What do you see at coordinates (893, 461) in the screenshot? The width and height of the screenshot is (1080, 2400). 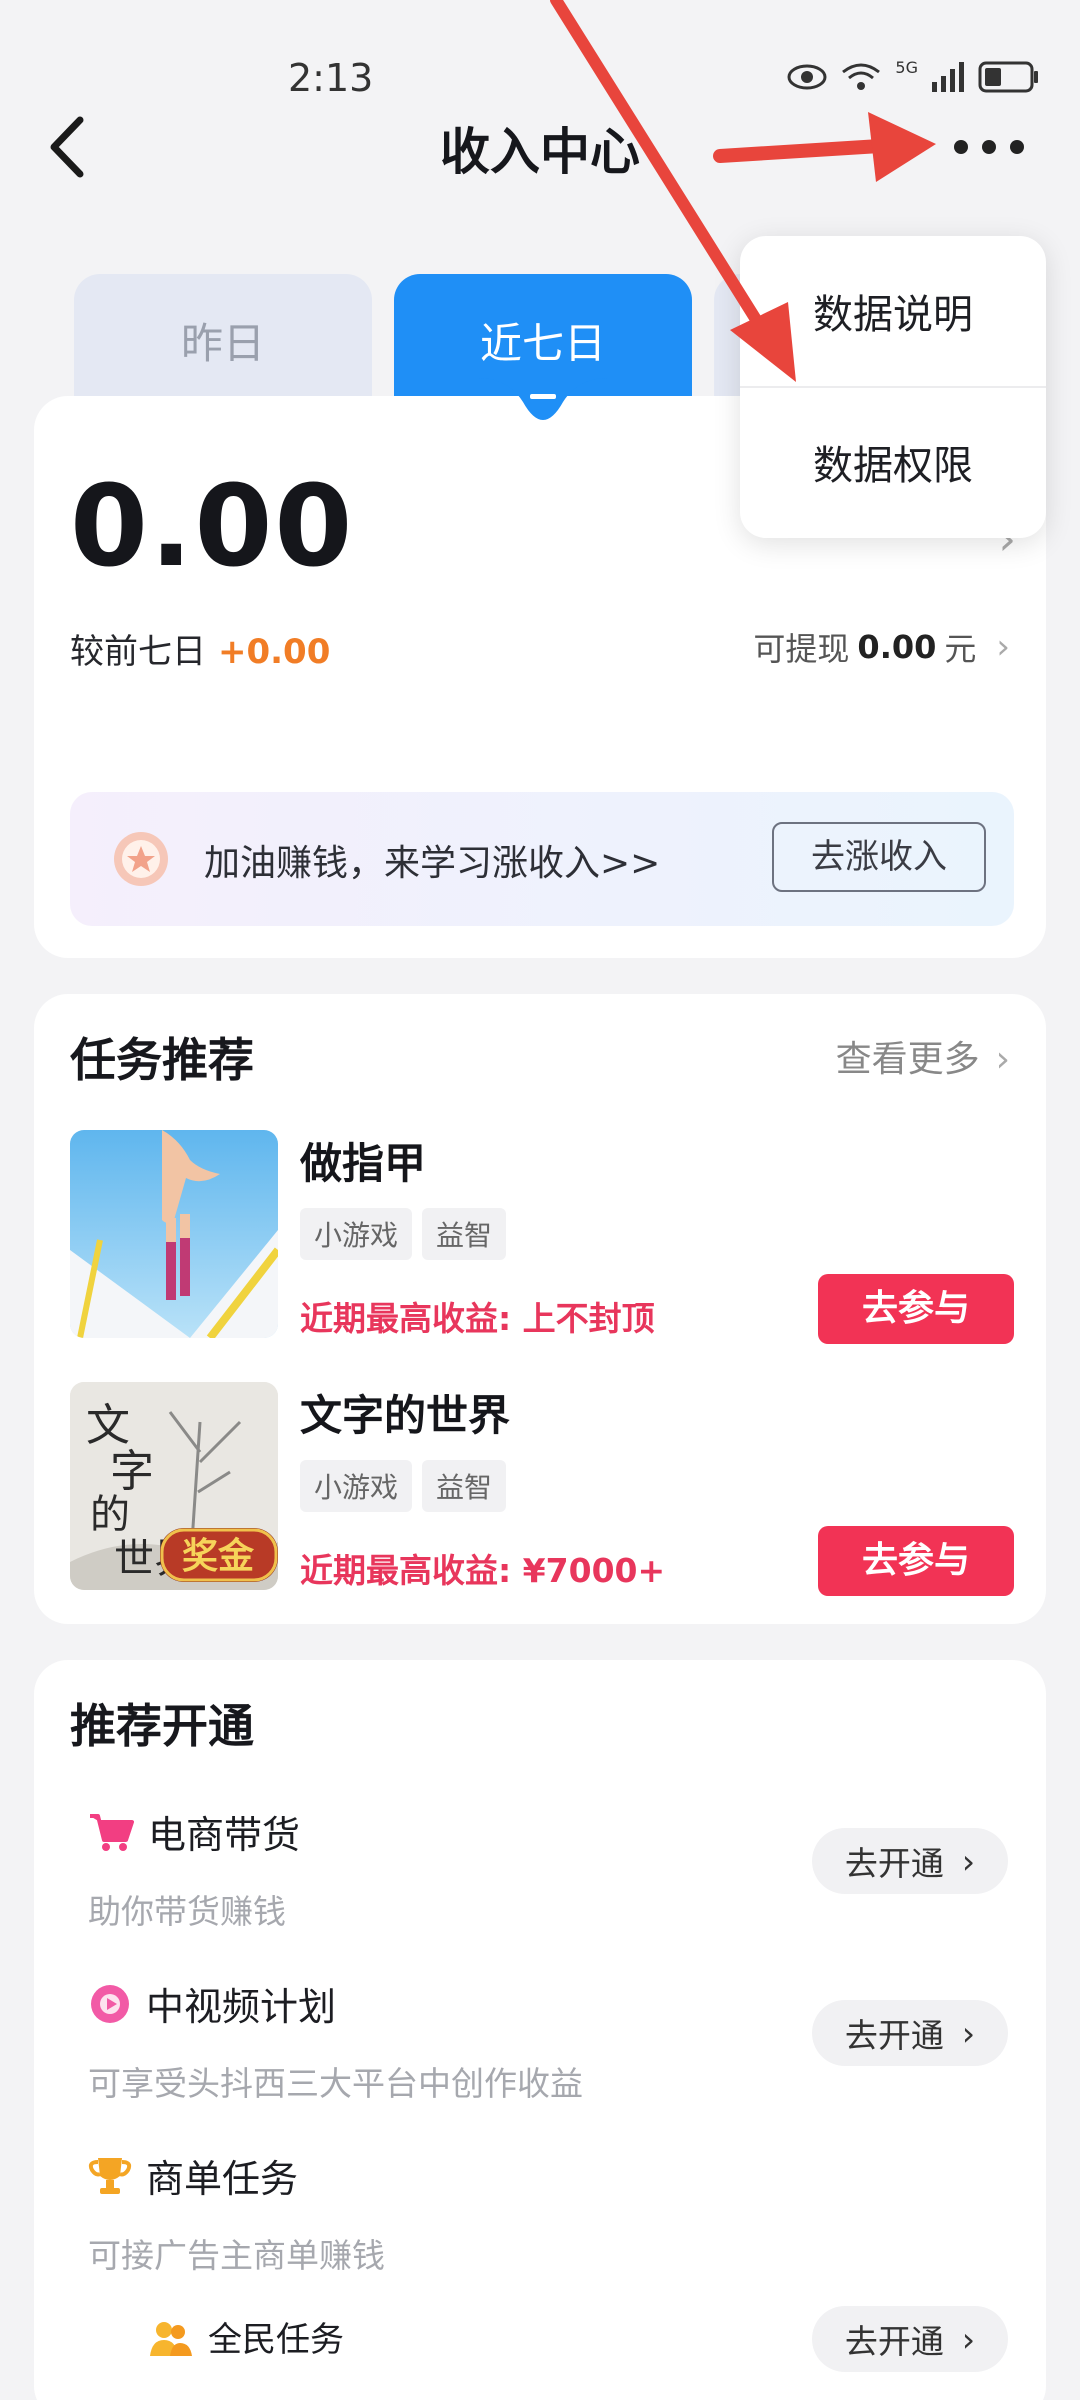 I see `menu-item-data-permissions: 数据权限` at bounding box center [893, 461].